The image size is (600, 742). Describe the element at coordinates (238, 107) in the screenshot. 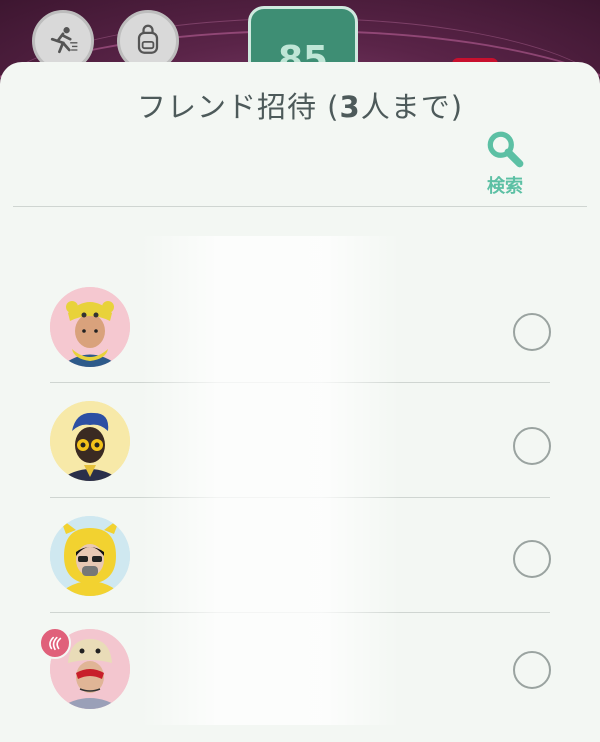

I see `title-prefix: フレンド招待 (` at that location.